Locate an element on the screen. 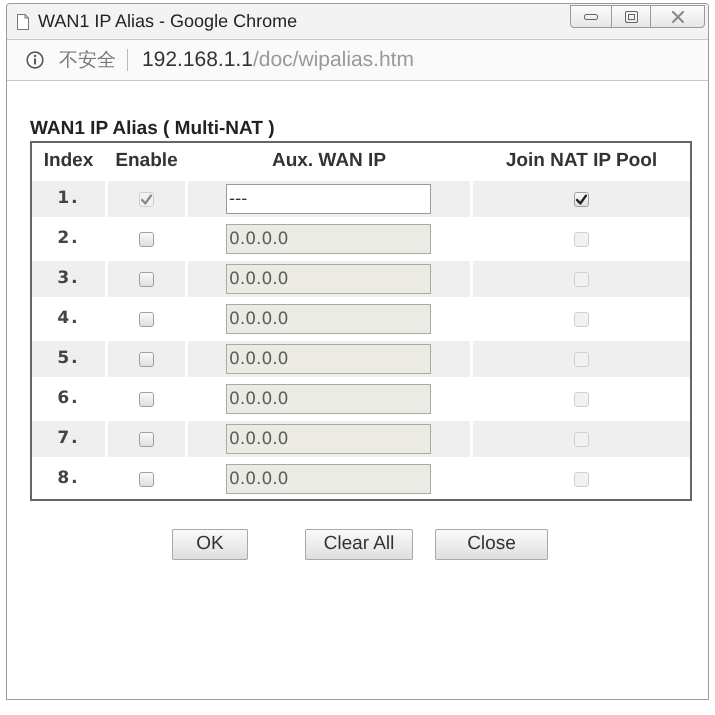 Image resolution: width=715 pixels, height=715 pixels. section-title: WAN1 IP Alias ( Multi-NAT ) is located at coordinates (153, 128).